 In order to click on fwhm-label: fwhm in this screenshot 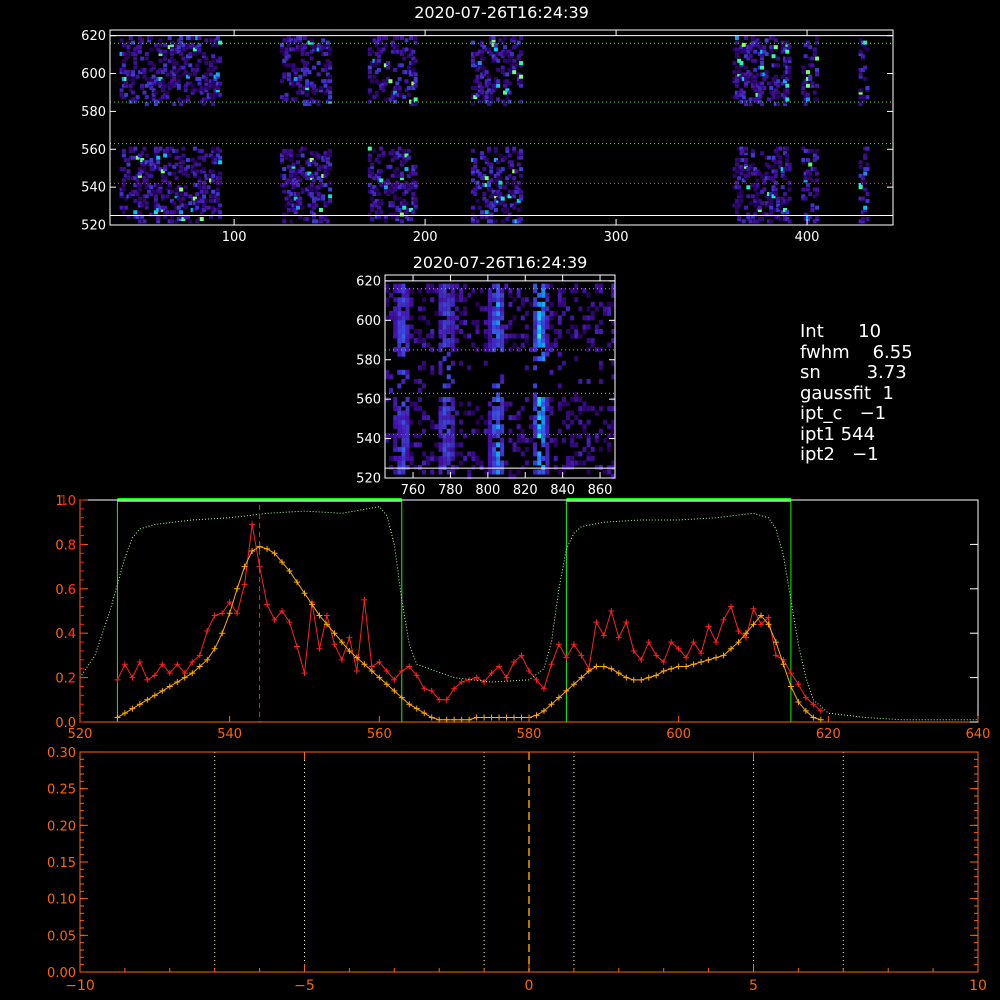, I will do `click(825, 352)`.